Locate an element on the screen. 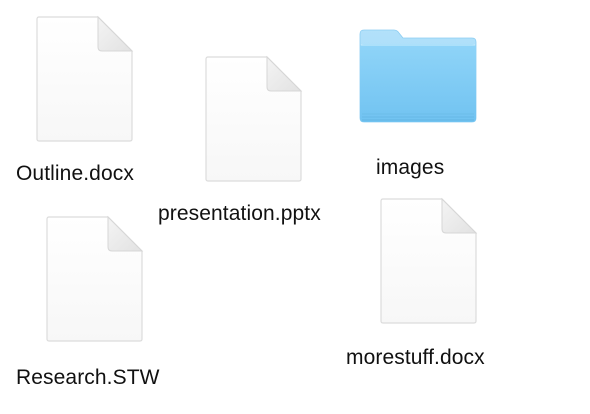 This screenshot has height=414, width=590. file-name-label: Research.STW is located at coordinates (88, 377).